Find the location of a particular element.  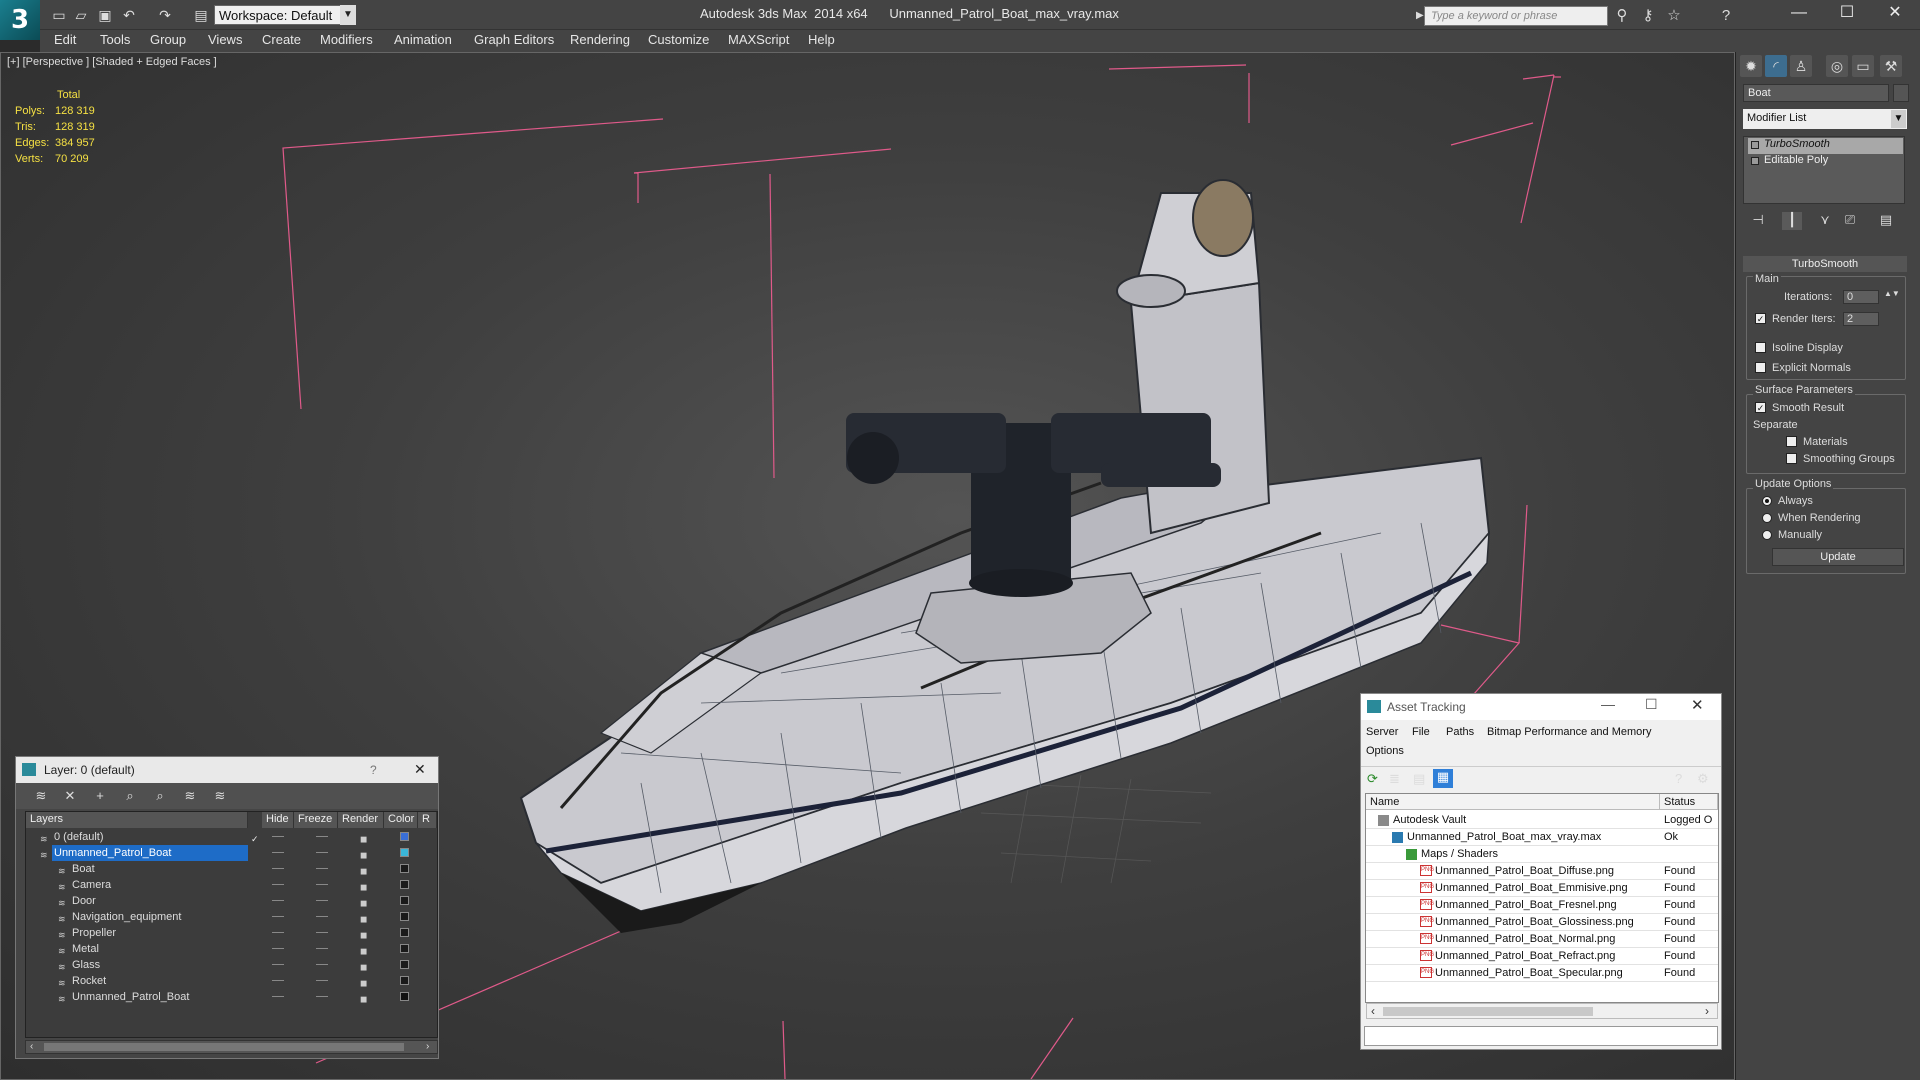

display-tab-icon: ▭ is located at coordinates (1863, 66).